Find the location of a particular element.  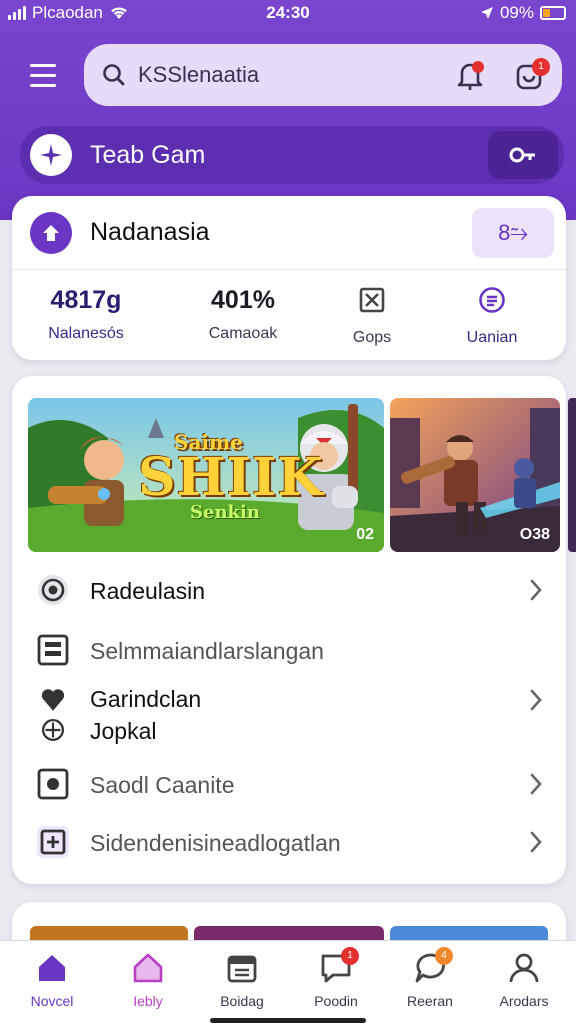

stat-uanian-label: Uanian is located at coordinates (492, 337).